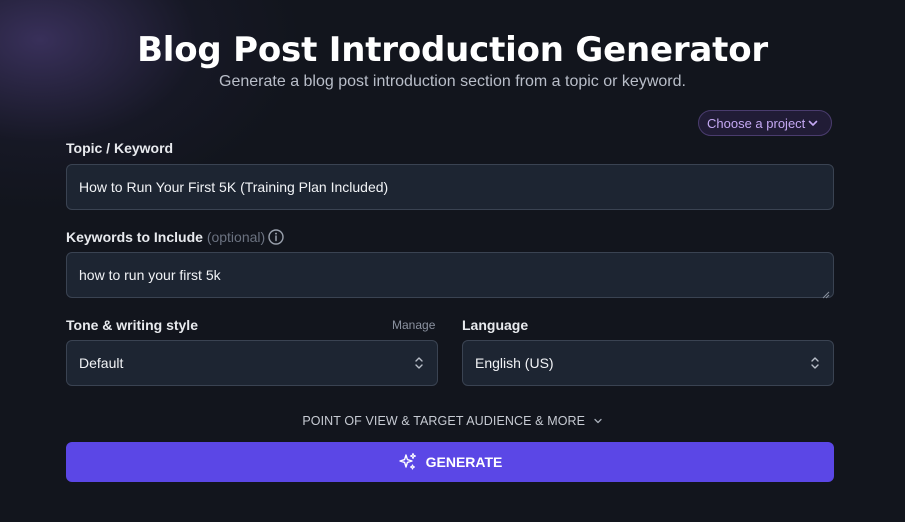  What do you see at coordinates (756, 123) in the screenshot?
I see `choose-project-label: Choose a project` at bounding box center [756, 123].